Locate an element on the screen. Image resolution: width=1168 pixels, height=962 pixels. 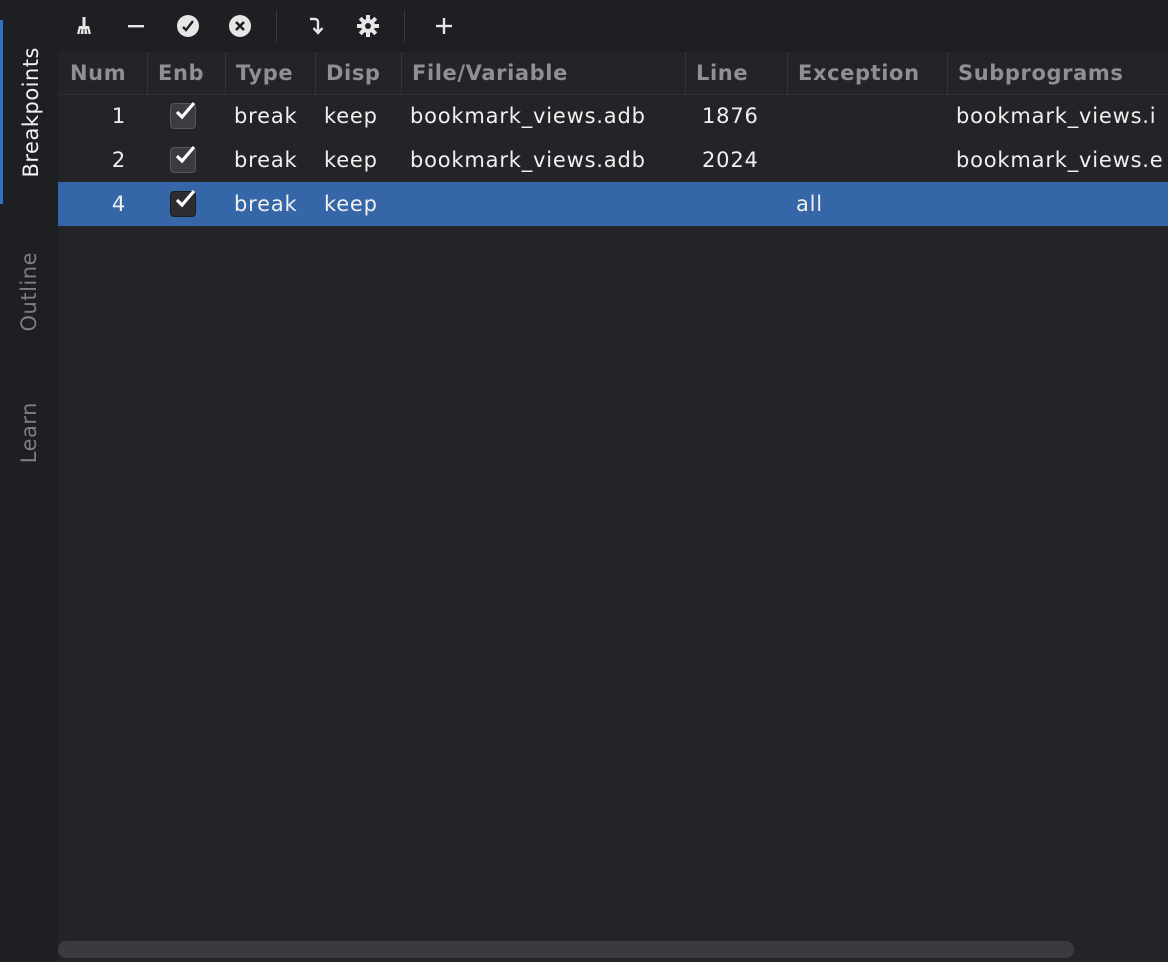
clear-button is located at coordinates (84, 26).